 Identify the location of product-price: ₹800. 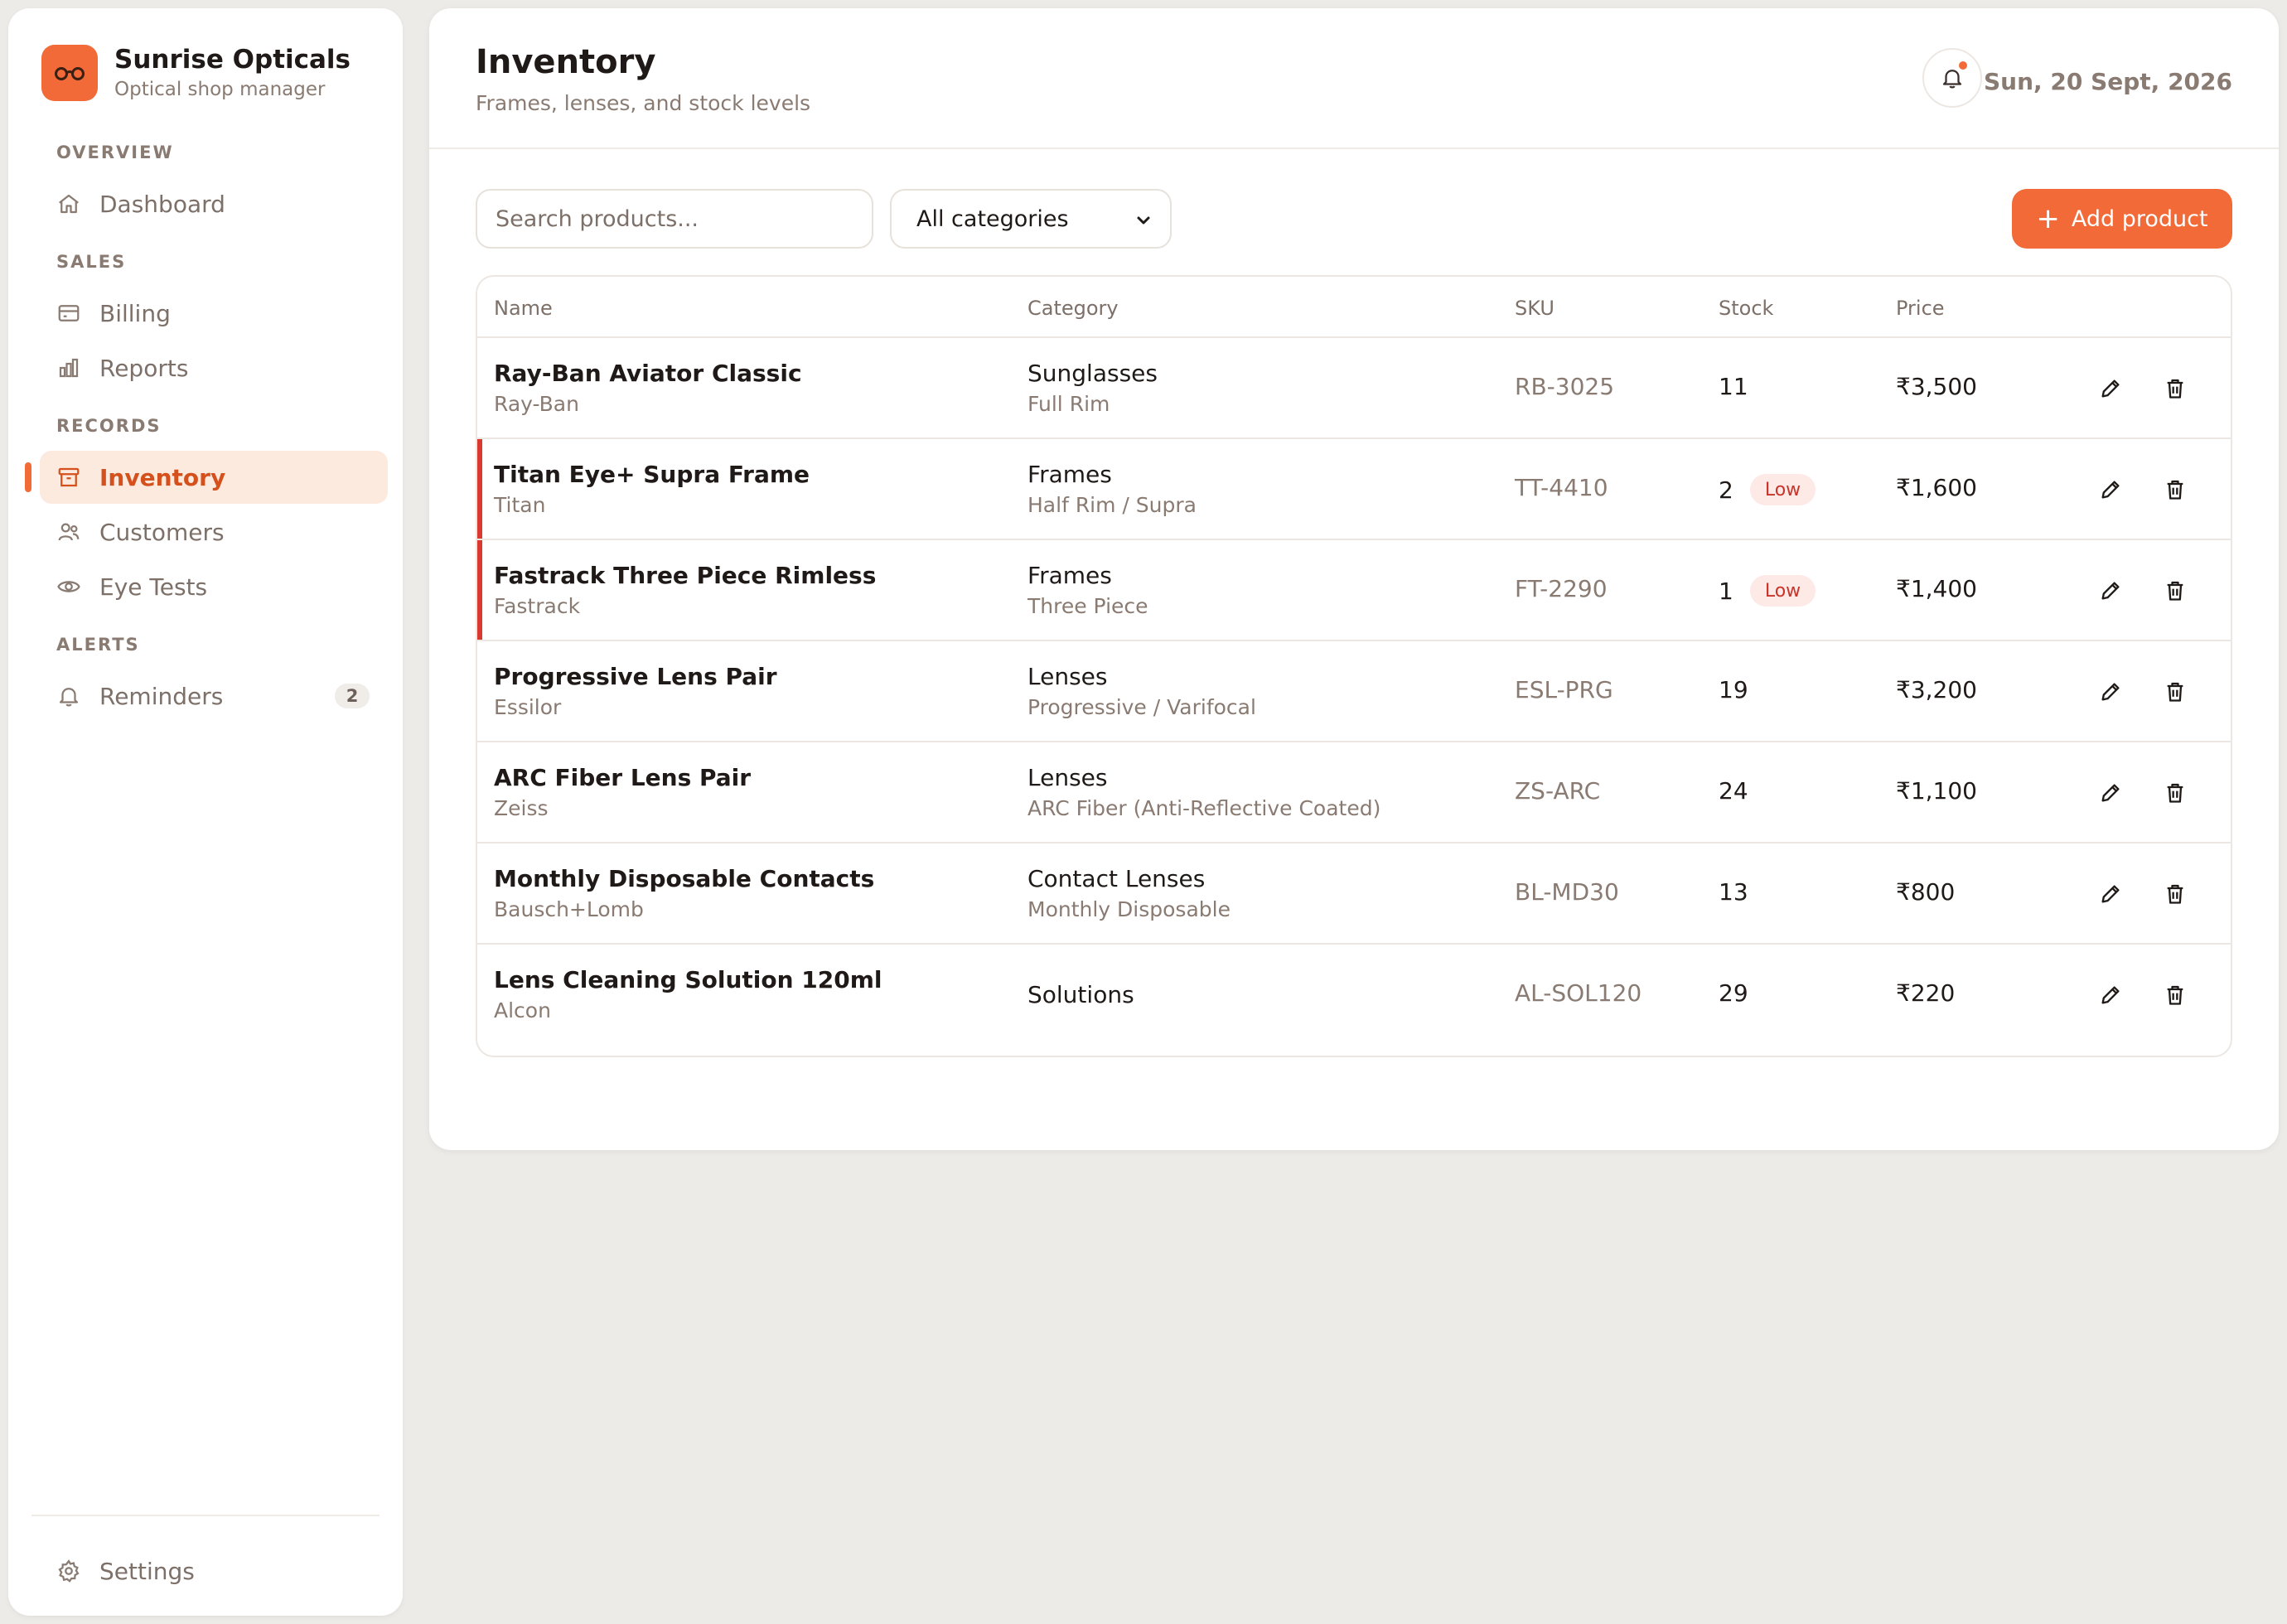
(1926, 892).